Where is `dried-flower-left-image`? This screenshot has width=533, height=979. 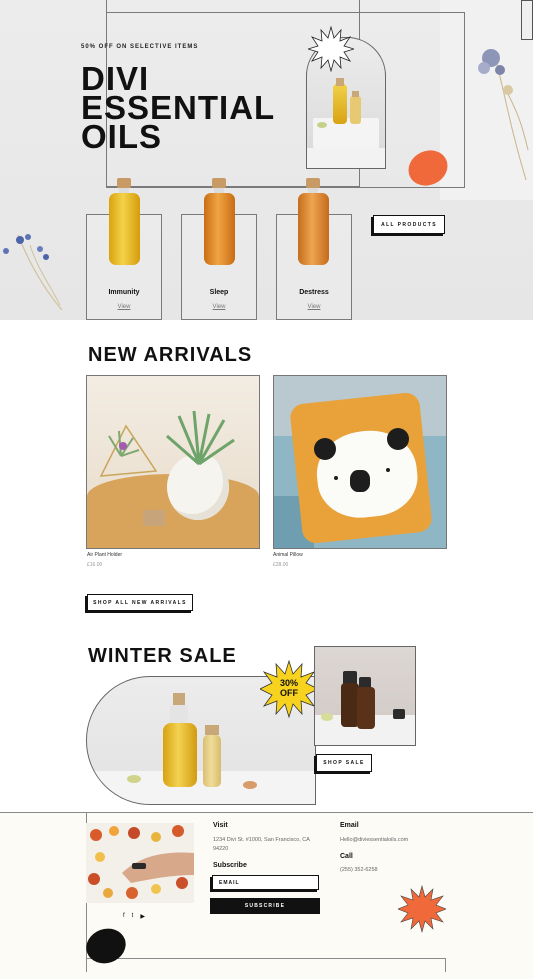
dried-flower-left-image is located at coordinates (33, 272).